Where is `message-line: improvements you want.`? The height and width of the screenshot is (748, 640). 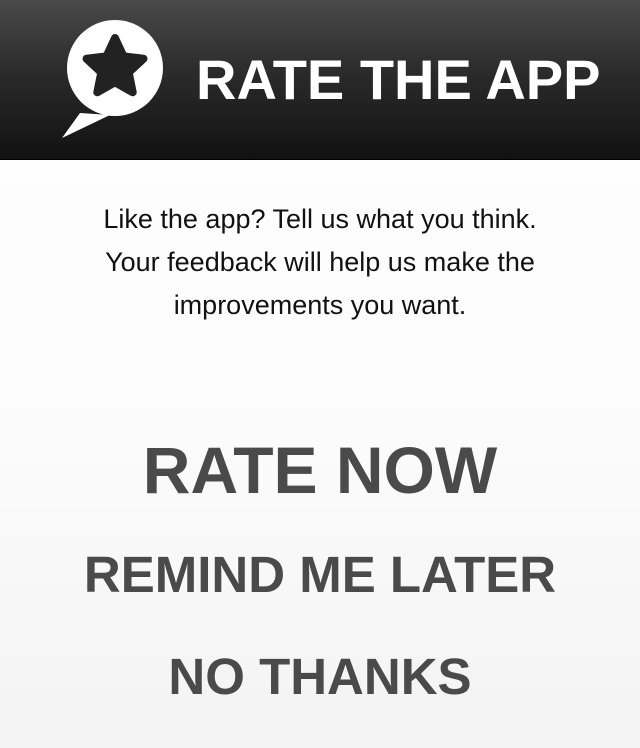 message-line: improvements you want. is located at coordinates (320, 305).